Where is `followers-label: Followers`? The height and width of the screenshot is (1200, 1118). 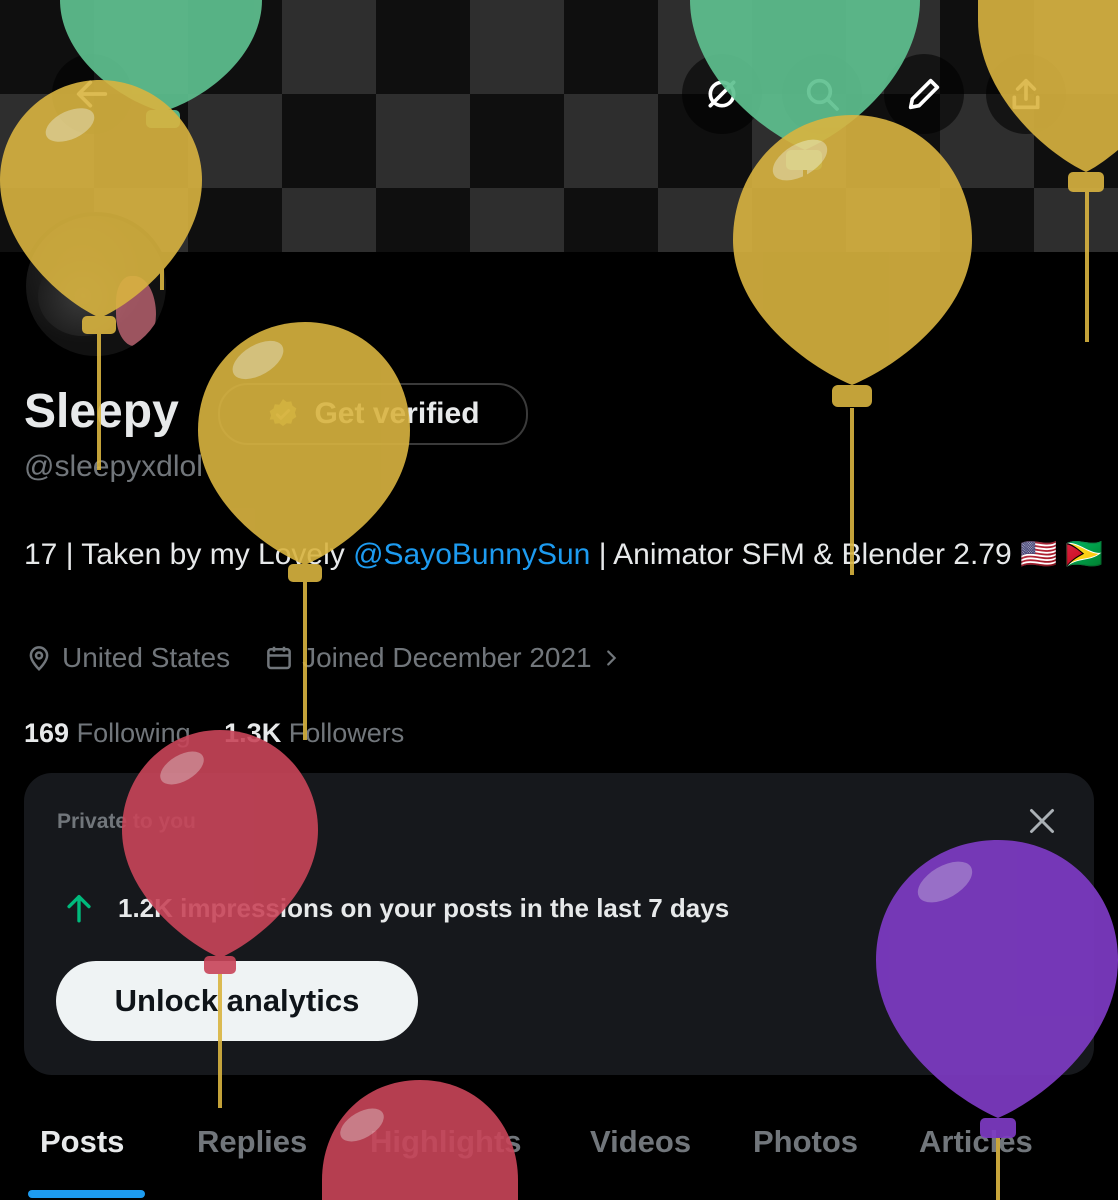 followers-label: Followers is located at coordinates (346, 733).